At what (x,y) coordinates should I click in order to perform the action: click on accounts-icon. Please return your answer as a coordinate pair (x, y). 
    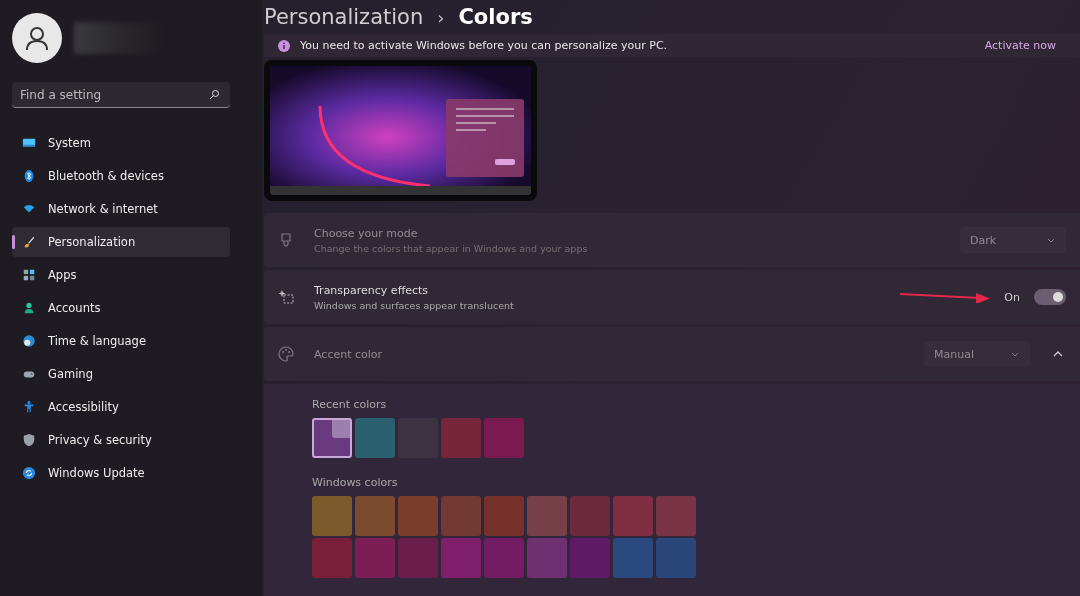
    Looking at the image, I should click on (29, 308).